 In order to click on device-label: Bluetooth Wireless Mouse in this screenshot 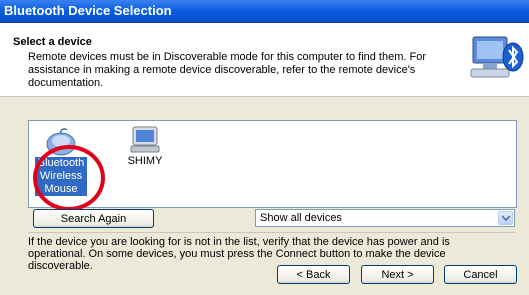, I will do `click(61, 176)`.